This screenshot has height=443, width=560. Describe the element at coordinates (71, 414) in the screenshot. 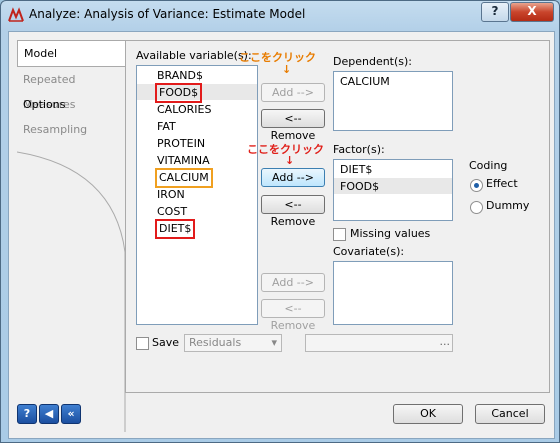

I see `rewind-icon: «` at that location.